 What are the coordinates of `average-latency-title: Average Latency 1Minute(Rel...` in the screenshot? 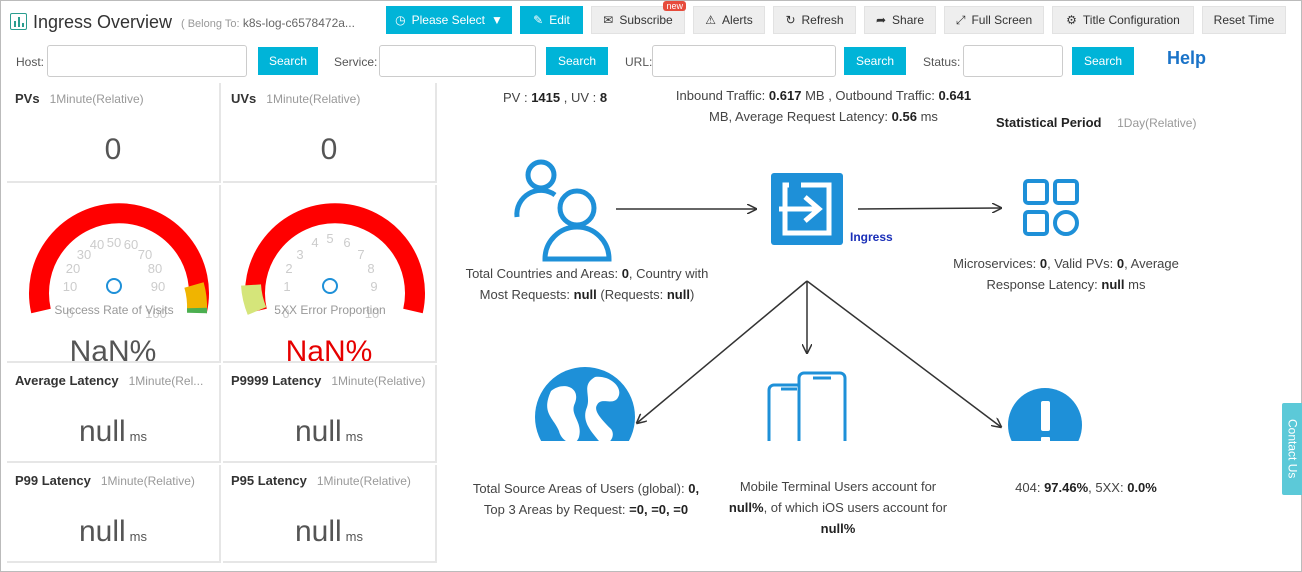 It's located at (109, 380).